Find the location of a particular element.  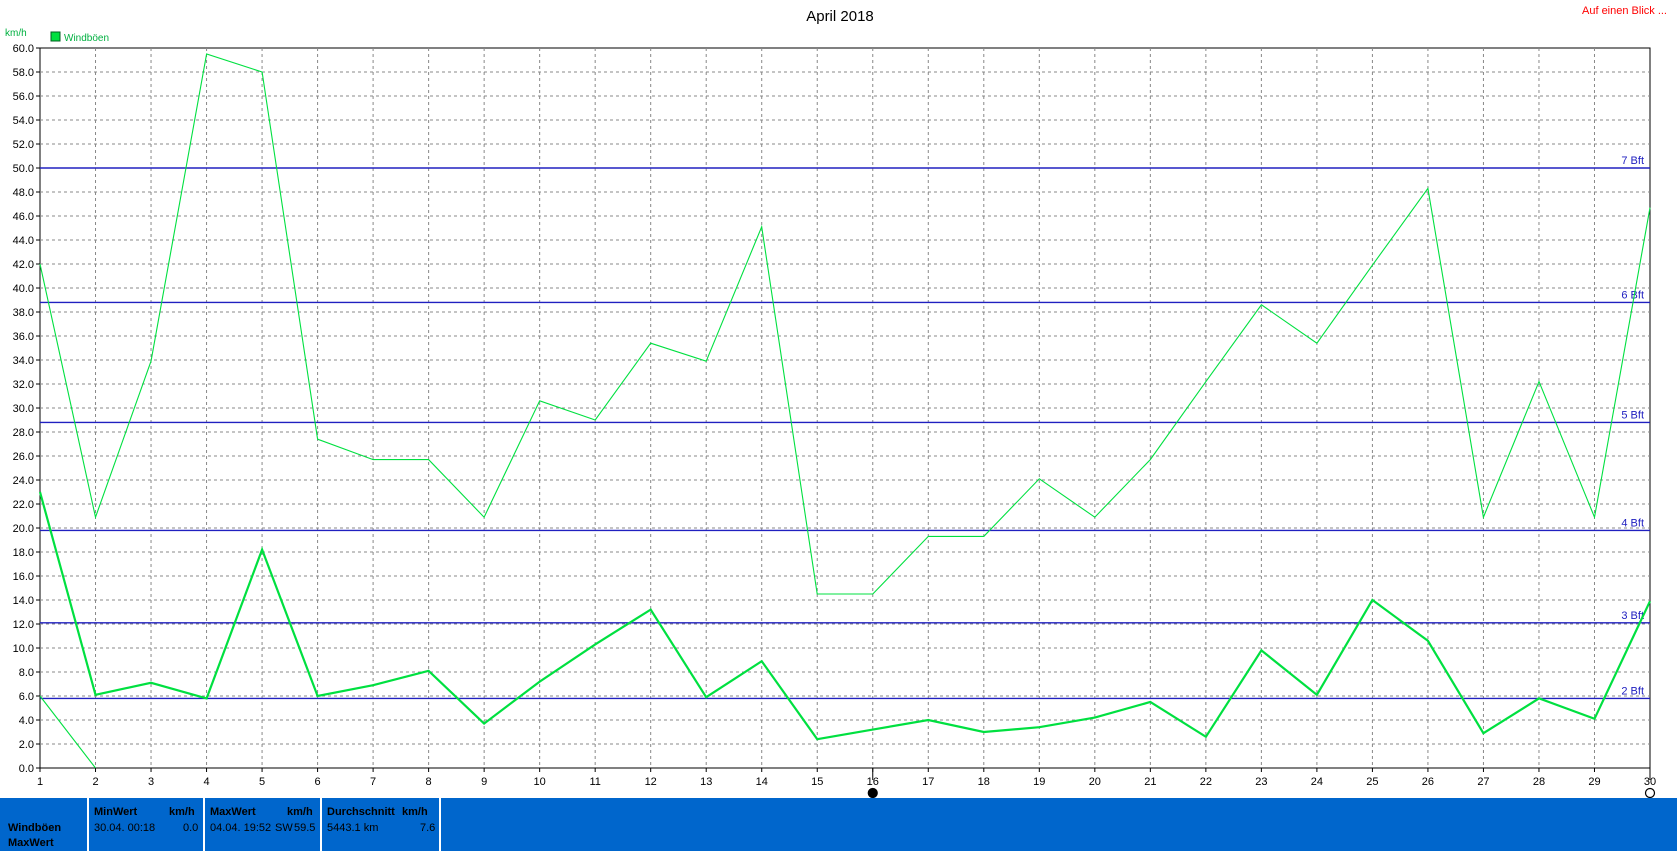

y-tick-label: 48.0 is located at coordinates (23, 193).